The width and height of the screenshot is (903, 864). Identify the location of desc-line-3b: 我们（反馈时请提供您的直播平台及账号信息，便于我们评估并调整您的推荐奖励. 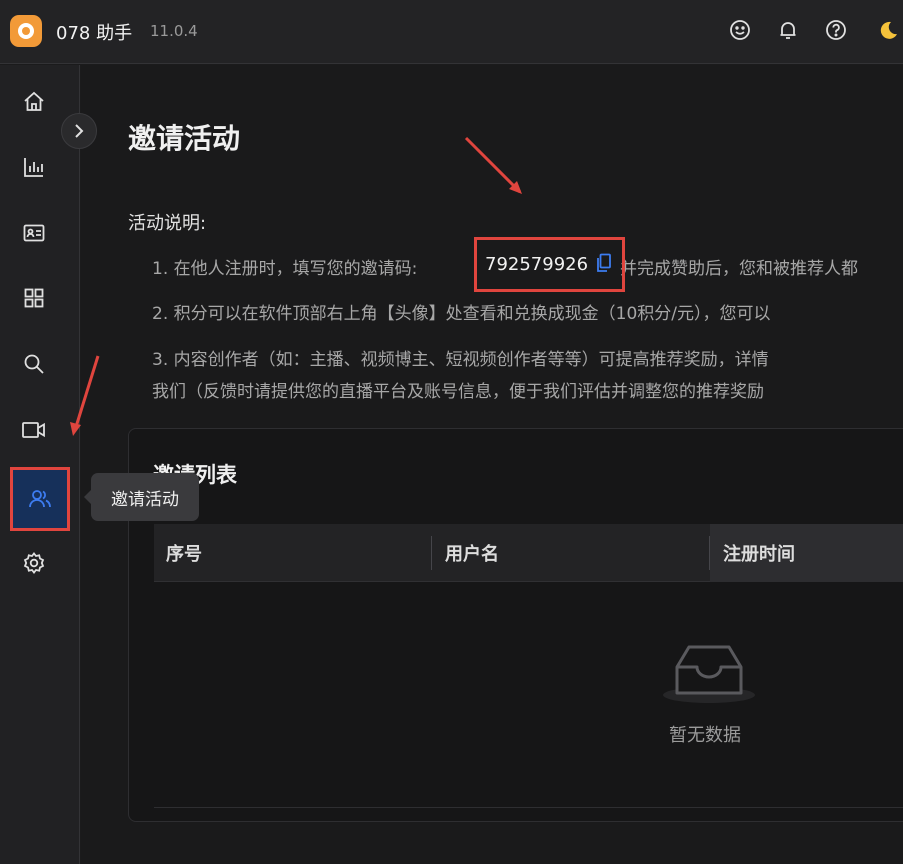
(458, 392).